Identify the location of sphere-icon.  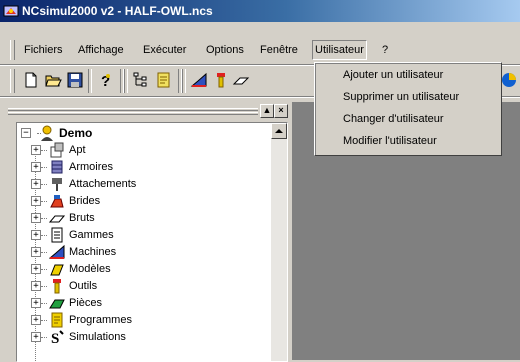
(509, 80).